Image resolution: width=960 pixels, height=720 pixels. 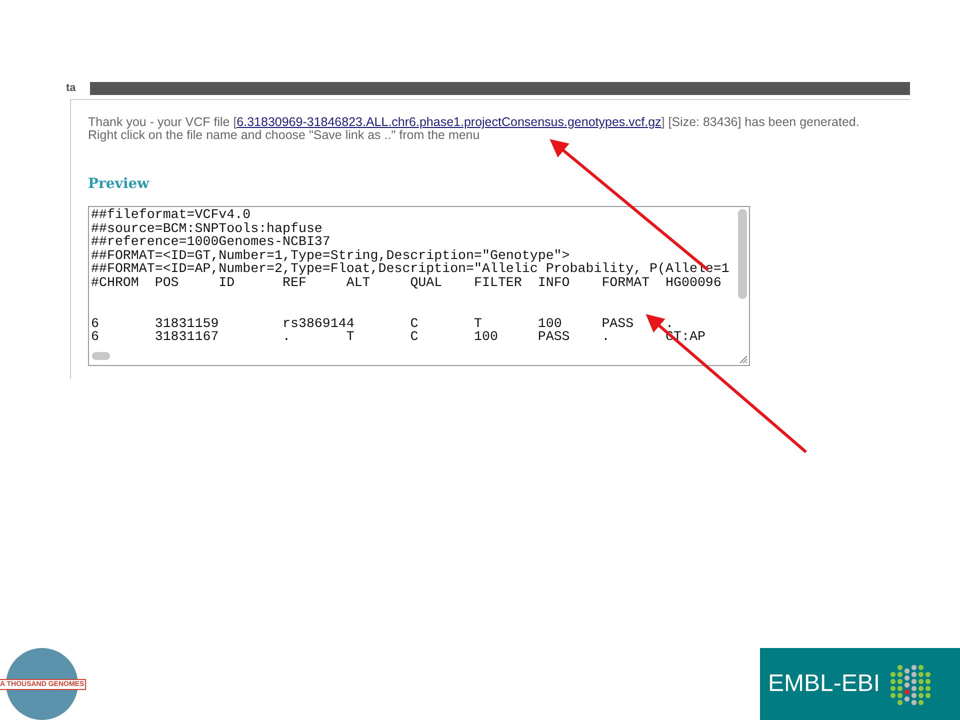 I want to click on file-link: 6.31830969-31846823.ALL.chr6.phase1.projectConsensus.genotypes.vcf.gz, so click(x=449, y=122).